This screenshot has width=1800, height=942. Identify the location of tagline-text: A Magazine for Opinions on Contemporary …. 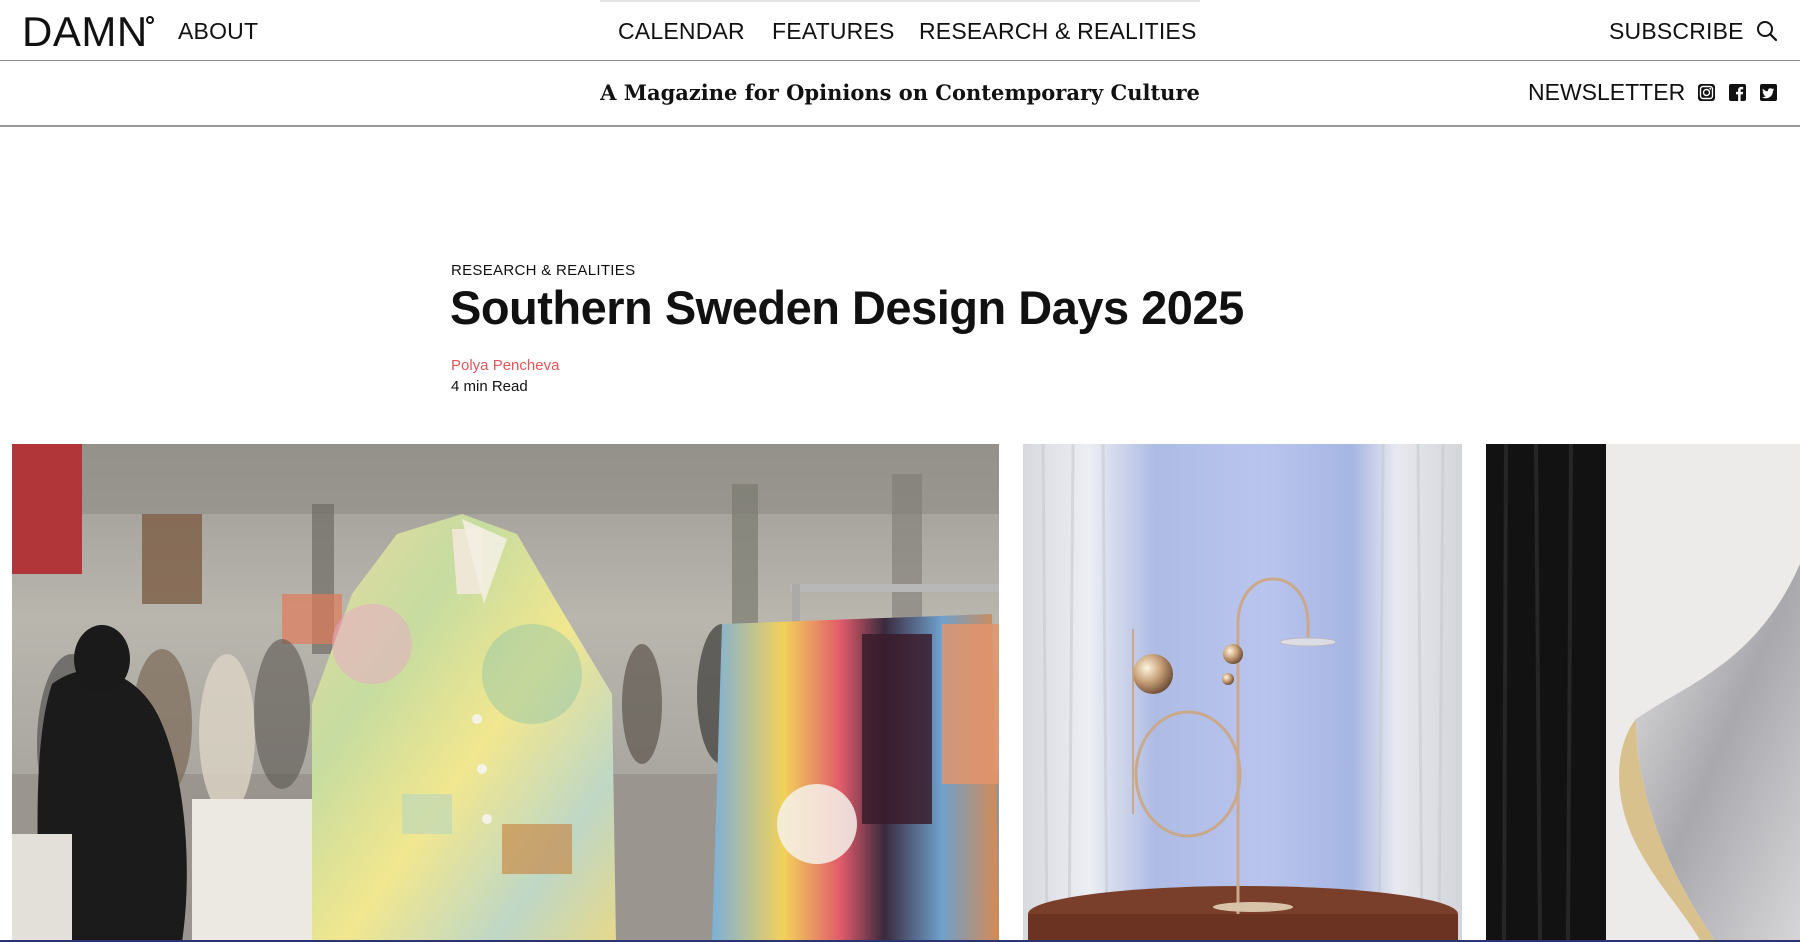
(900, 92).